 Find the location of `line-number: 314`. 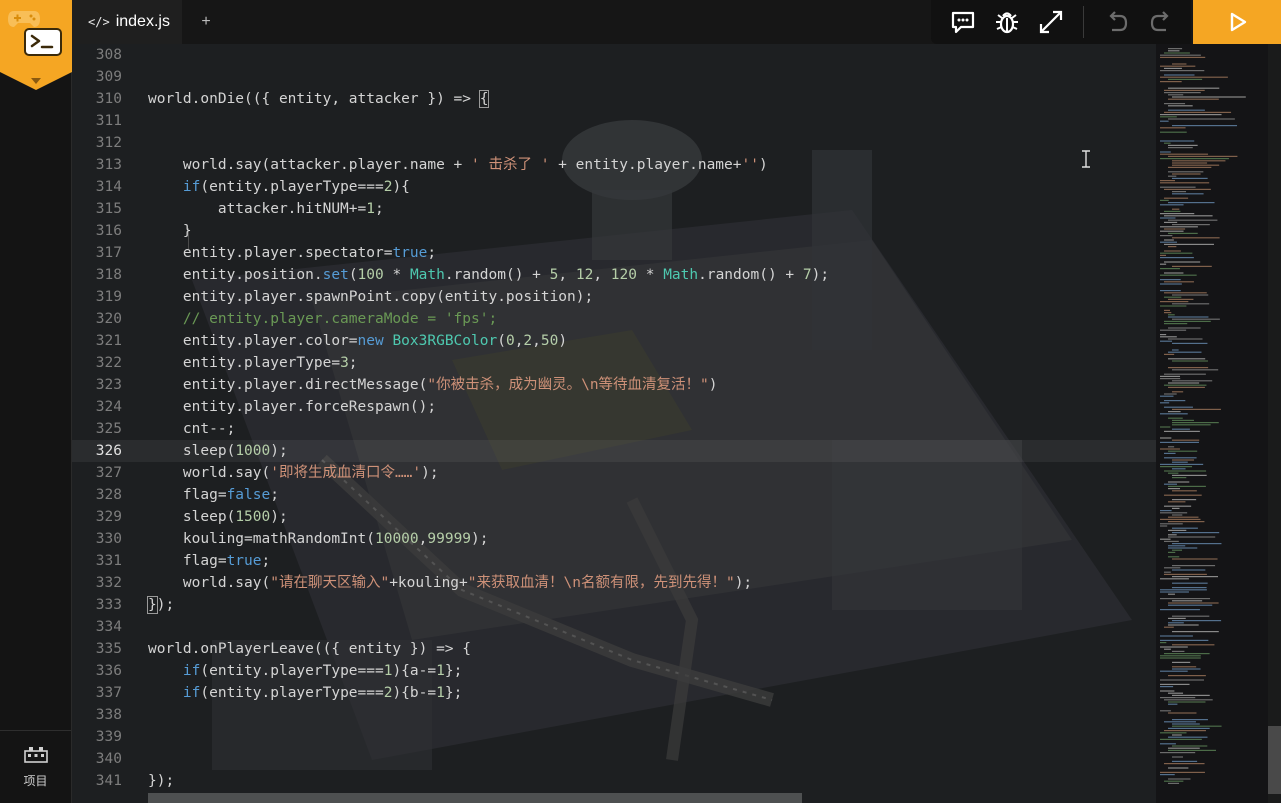

line-number: 314 is located at coordinates (108, 187).